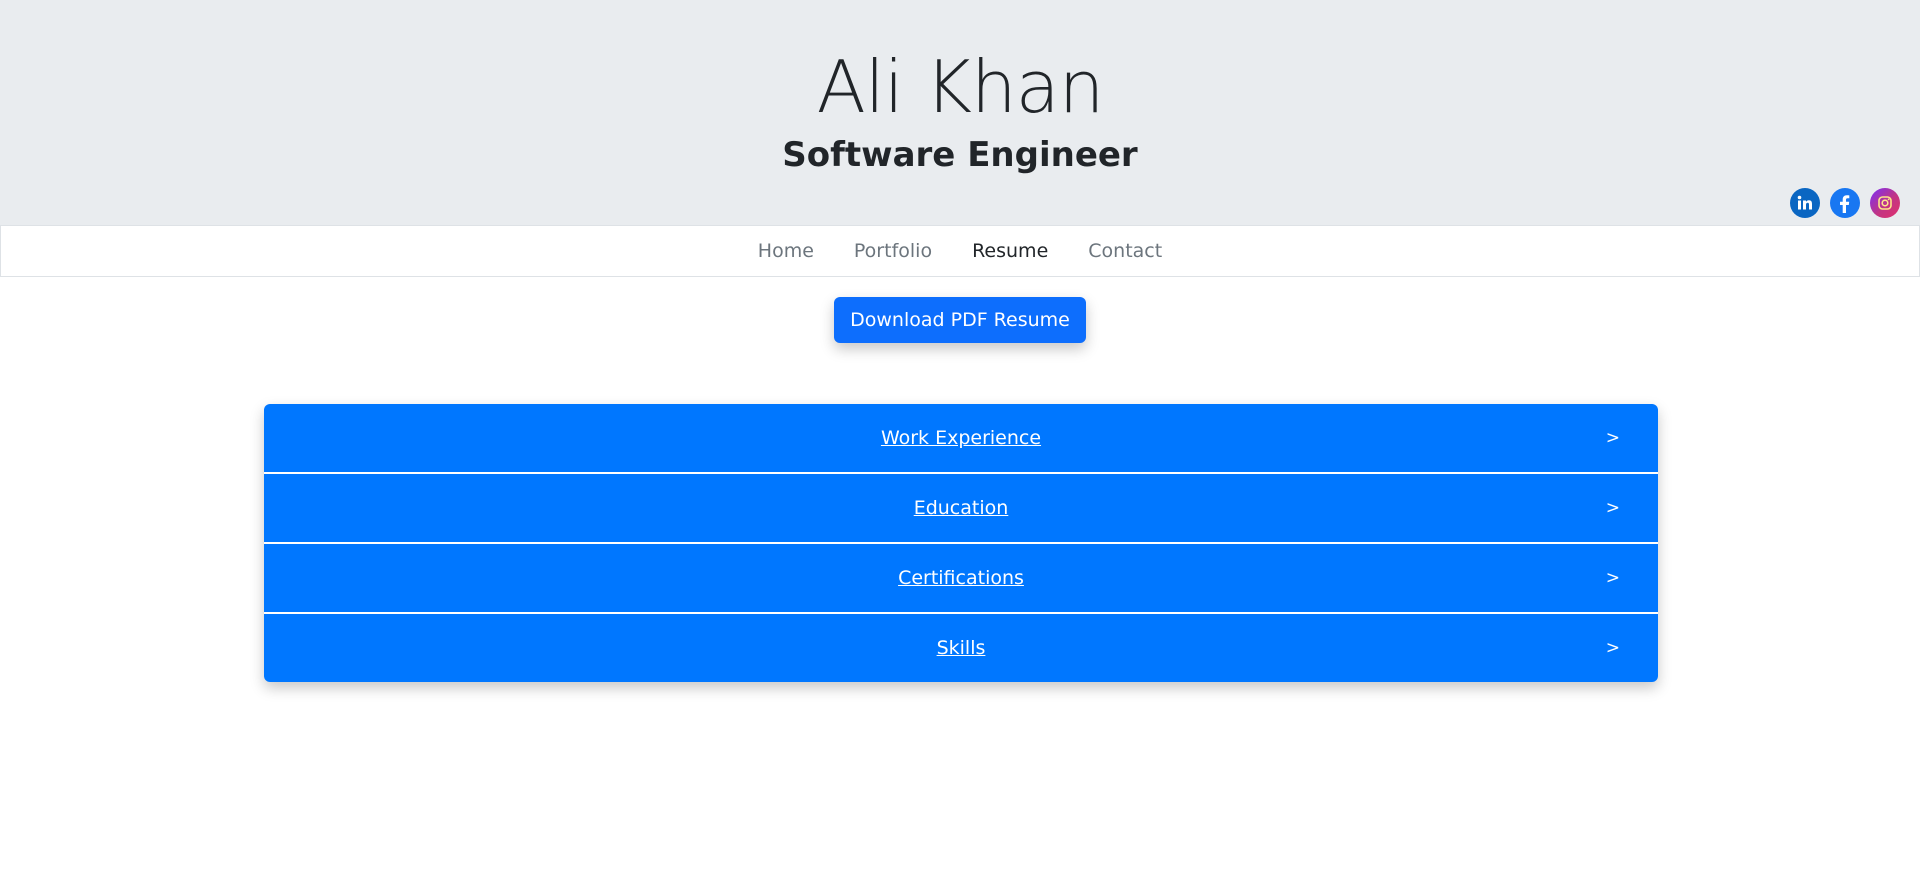  I want to click on nav-resume: Resume, so click(1010, 251).